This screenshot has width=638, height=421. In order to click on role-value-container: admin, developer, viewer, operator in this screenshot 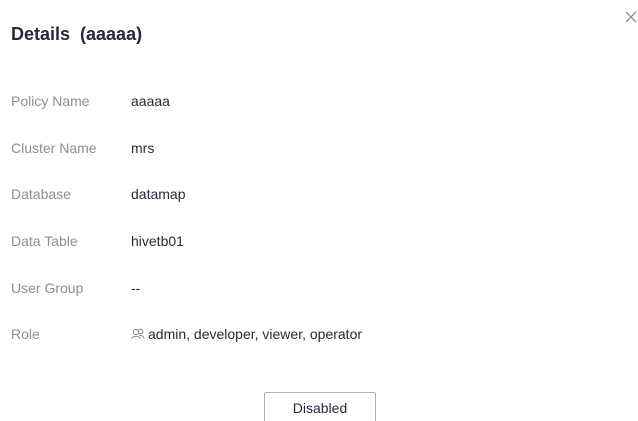, I will do `click(246, 334)`.